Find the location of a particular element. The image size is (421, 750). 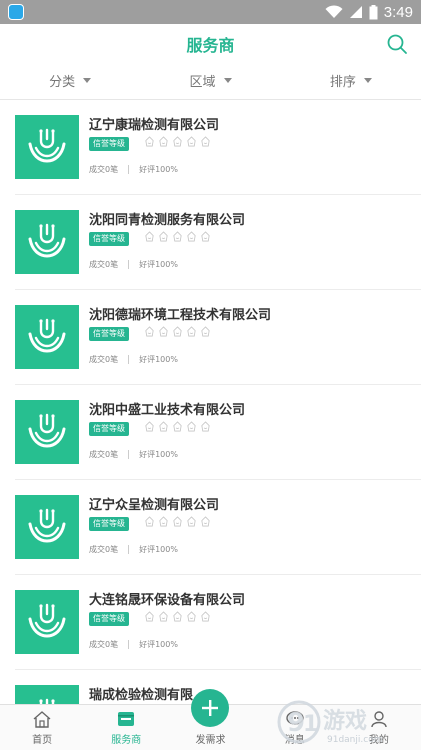

filter-region: 区域 is located at coordinates (210, 80).